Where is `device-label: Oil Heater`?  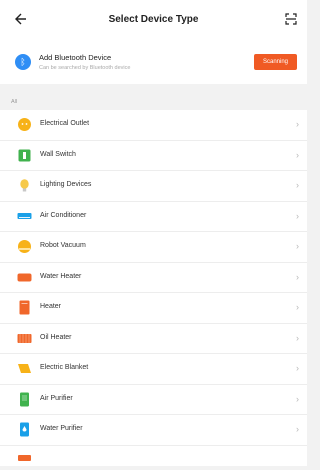
device-label: Oil Heater is located at coordinates (56, 337).